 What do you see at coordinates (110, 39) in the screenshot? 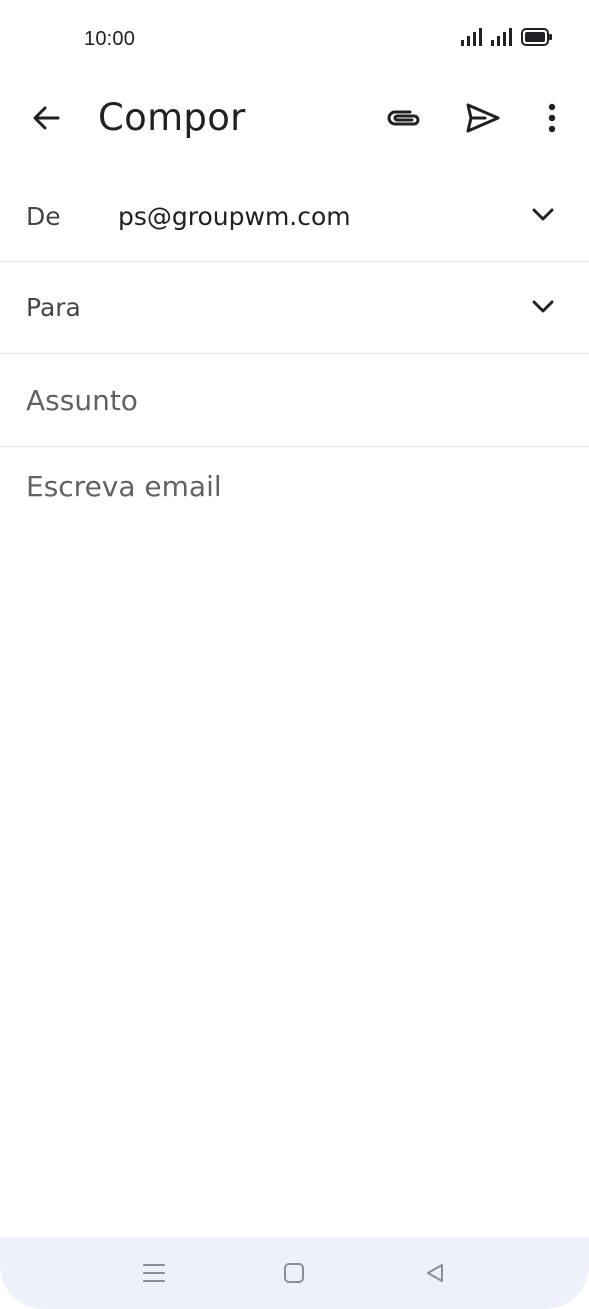
I see `status-time: 10:00` at bounding box center [110, 39].